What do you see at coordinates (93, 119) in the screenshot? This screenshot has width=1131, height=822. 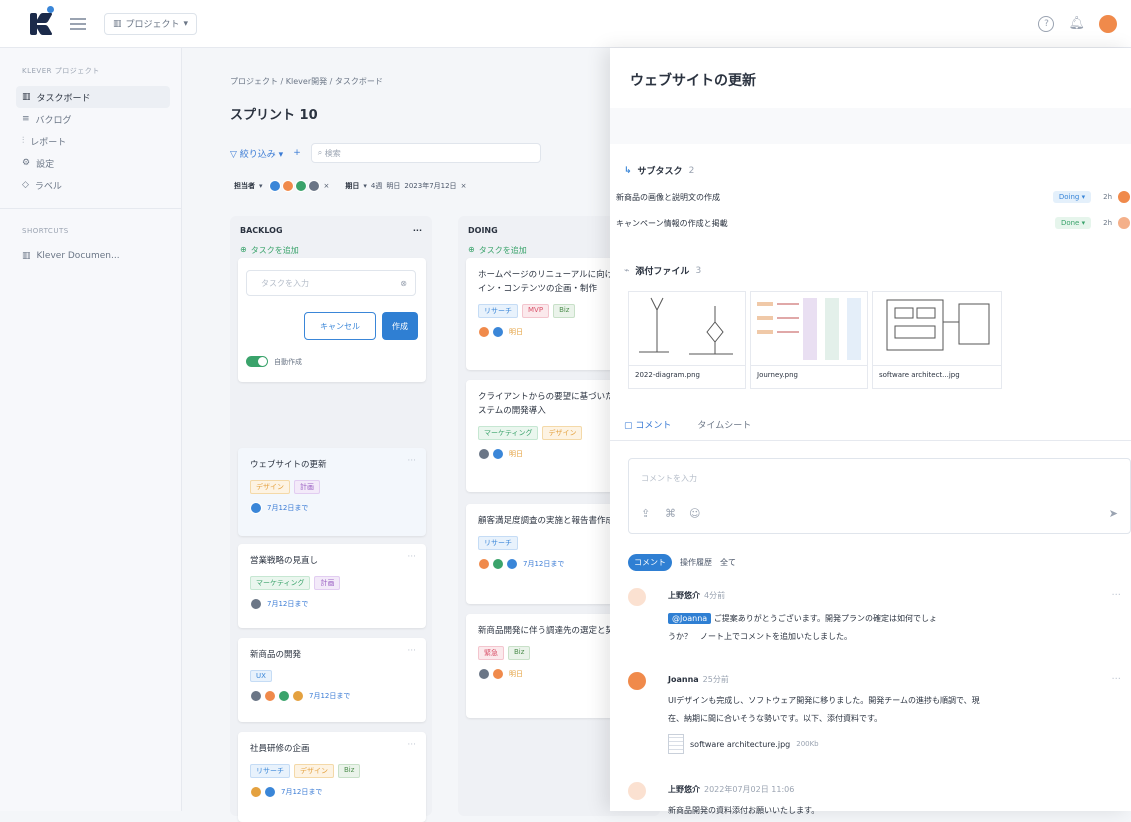 I see `sidebar-item-backlog: ≡ バクログ` at bounding box center [93, 119].